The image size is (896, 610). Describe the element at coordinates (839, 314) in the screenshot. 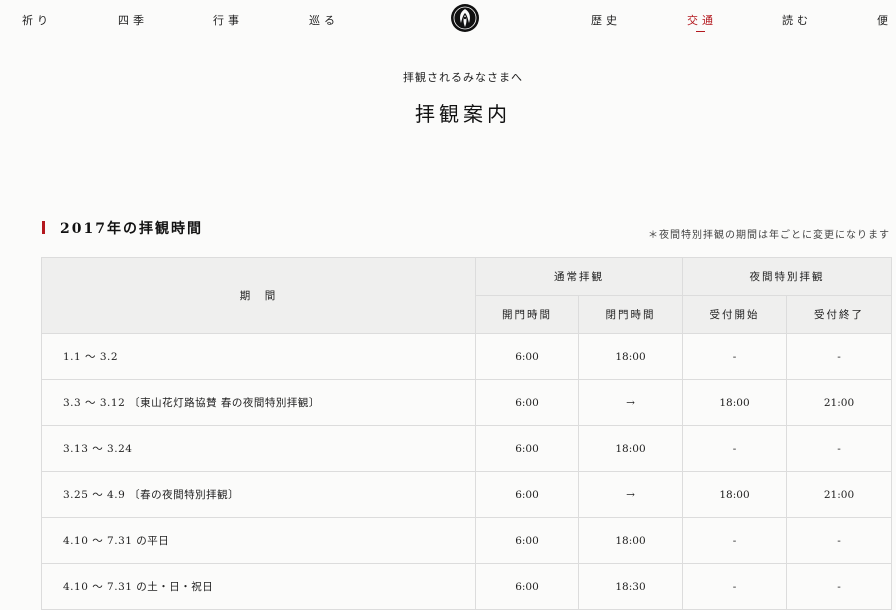

I see `header-reception-end: 受付終了` at that location.